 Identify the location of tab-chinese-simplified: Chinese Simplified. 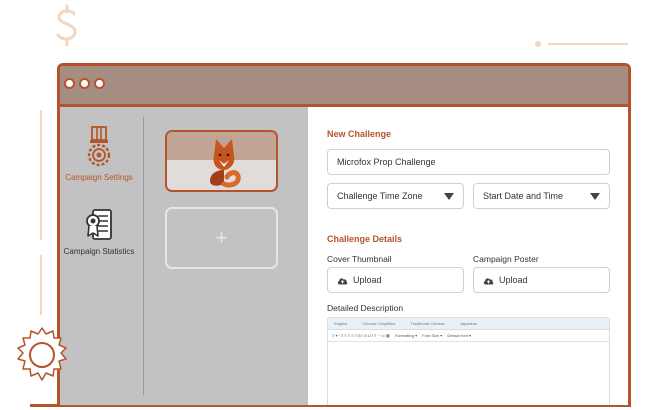
(378, 323).